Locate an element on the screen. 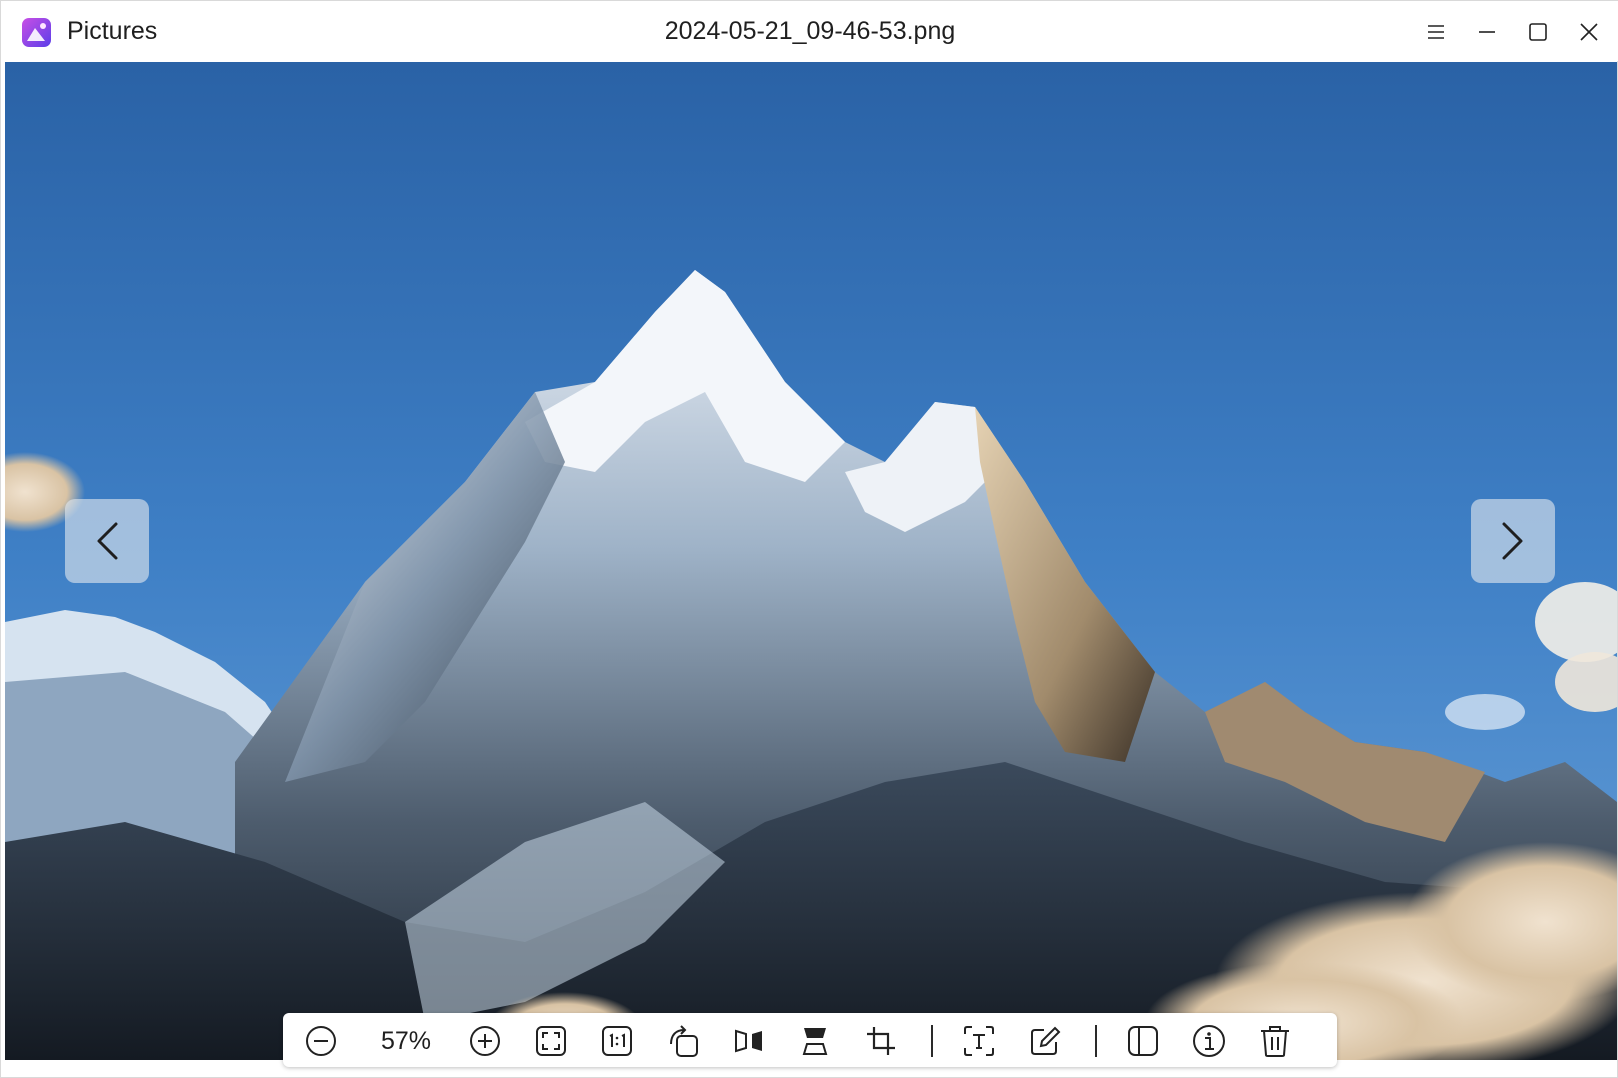  crop-button is located at coordinates (881, 1041).